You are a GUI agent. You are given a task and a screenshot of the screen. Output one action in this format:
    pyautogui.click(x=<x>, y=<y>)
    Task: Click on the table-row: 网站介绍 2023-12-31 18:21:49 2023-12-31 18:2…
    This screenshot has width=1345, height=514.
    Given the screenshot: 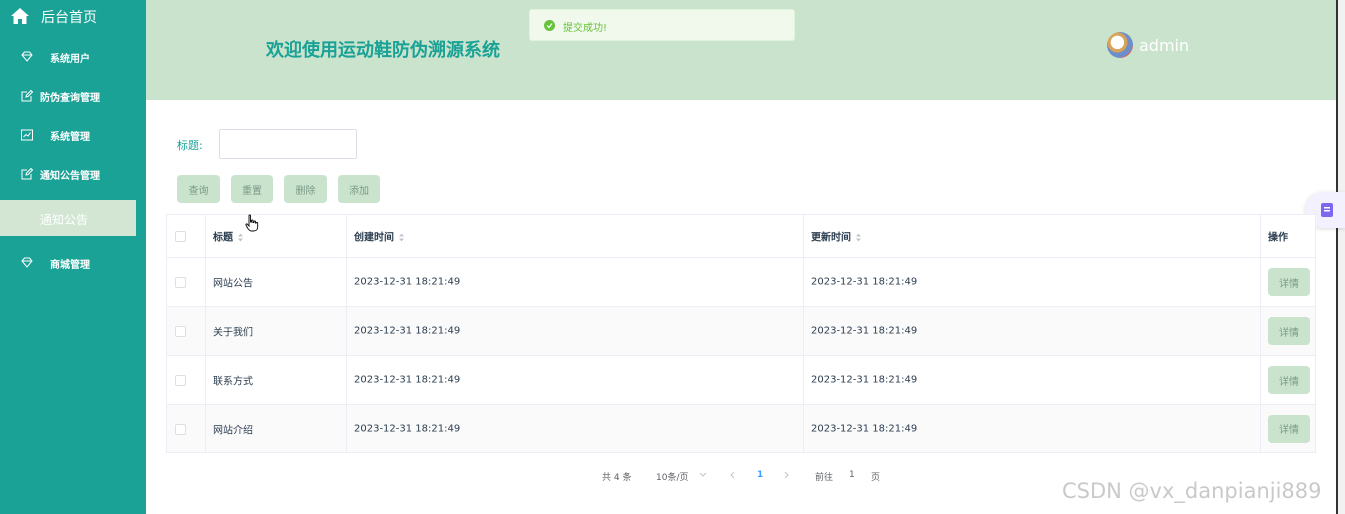 What is the action you would take?
    pyautogui.click(x=741, y=428)
    